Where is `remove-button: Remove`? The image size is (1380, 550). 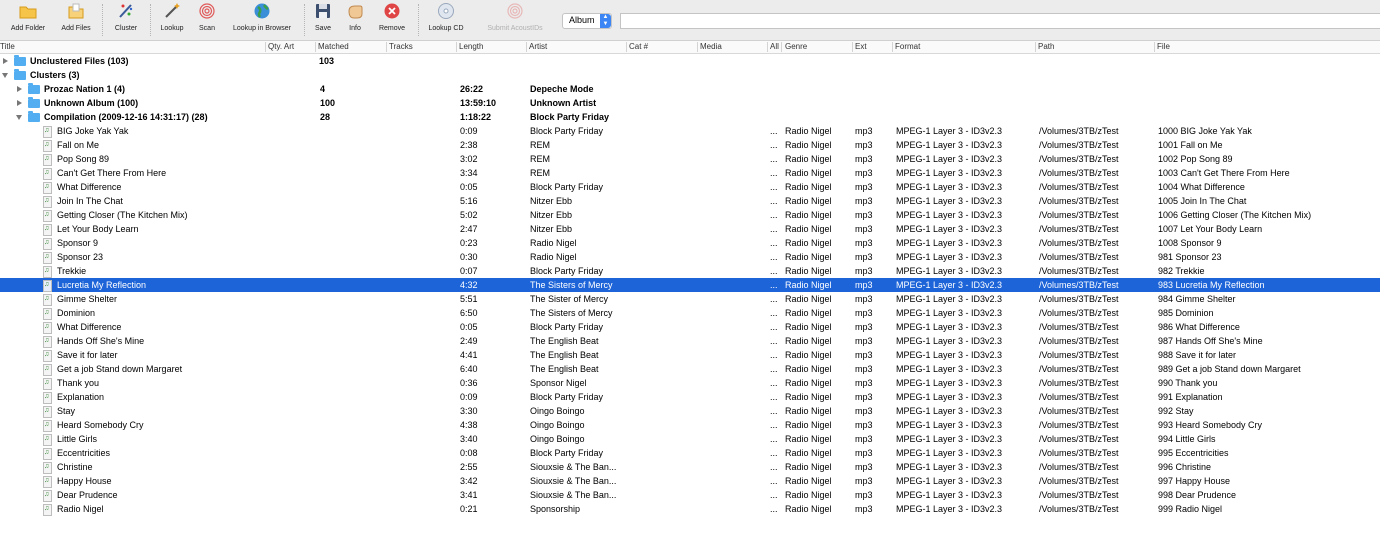
remove-button: Remove is located at coordinates (392, 20).